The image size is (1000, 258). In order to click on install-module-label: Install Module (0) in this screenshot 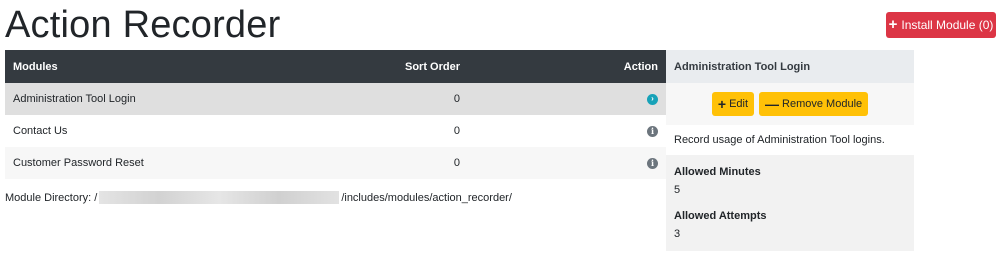, I will do `click(947, 25)`.